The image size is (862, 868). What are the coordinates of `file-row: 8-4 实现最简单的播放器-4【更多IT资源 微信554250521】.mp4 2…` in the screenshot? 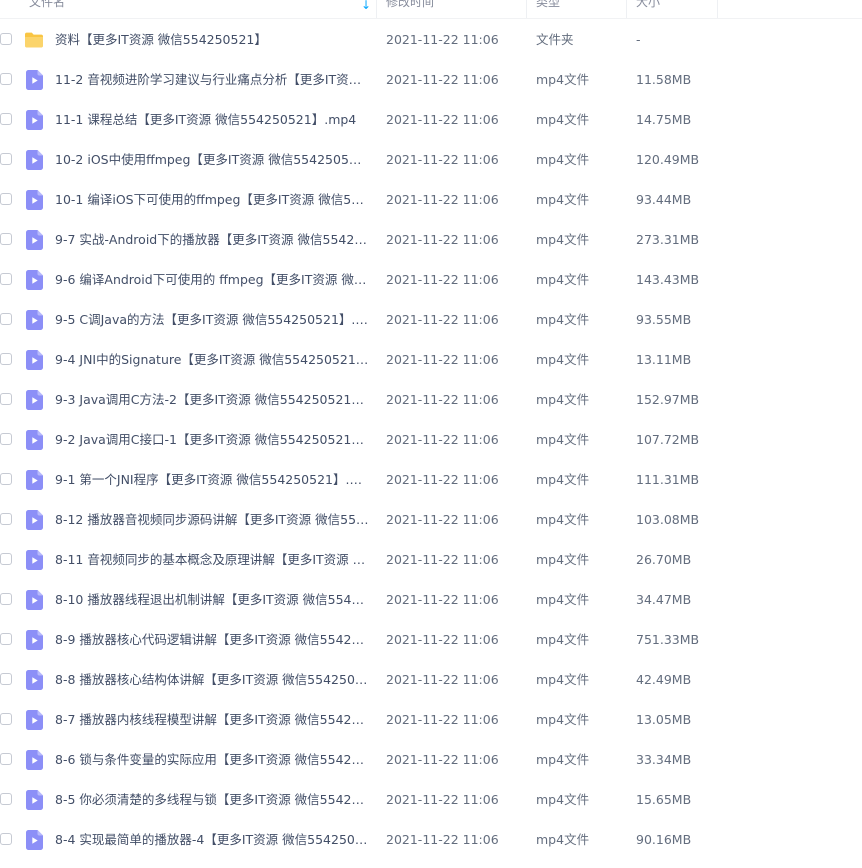 It's located at (431, 840).